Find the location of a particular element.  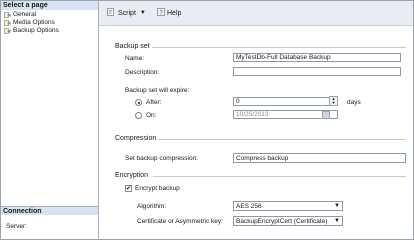

section-backup-set: Backup set is located at coordinates (132, 46).